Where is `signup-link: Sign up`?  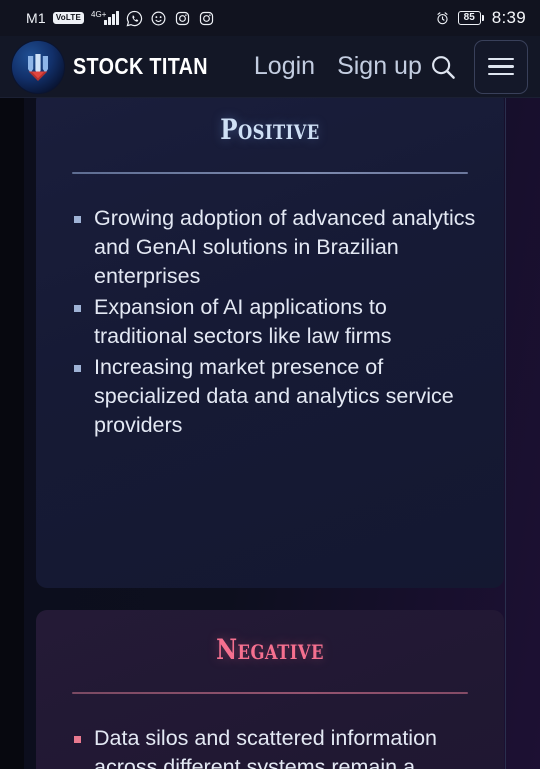
signup-link: Sign up is located at coordinates (379, 66).